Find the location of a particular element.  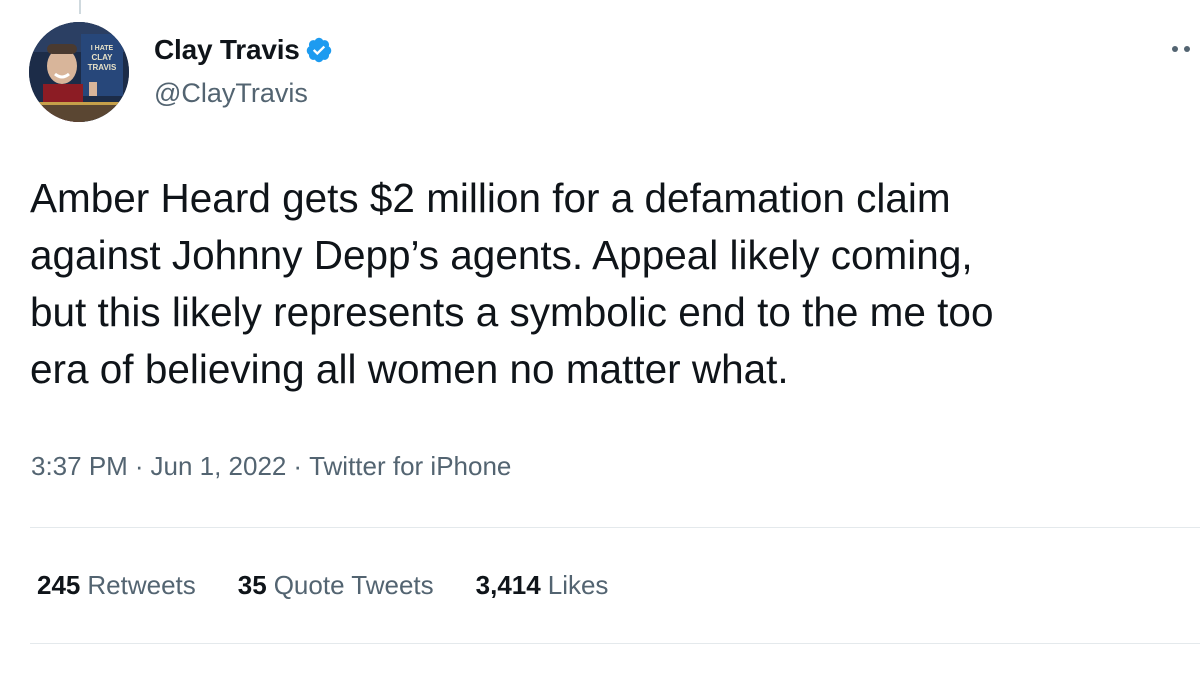

quote-tweets-stat: 35 Quote Tweets is located at coordinates (336, 585).